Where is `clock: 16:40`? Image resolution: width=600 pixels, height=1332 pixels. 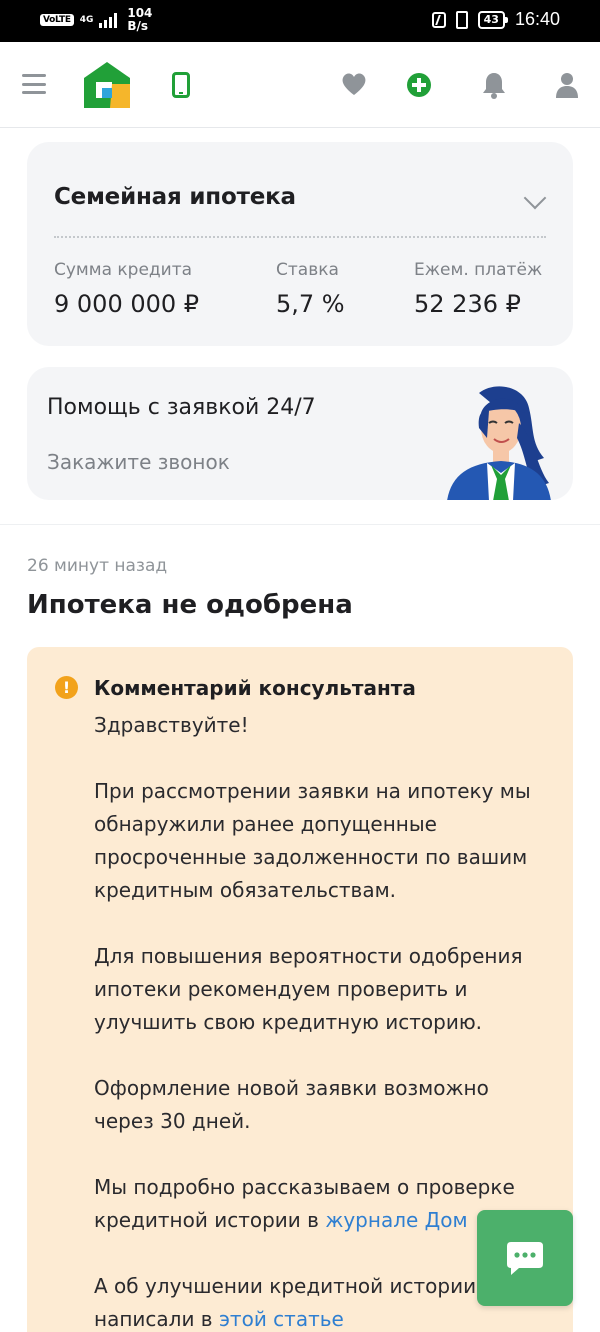
clock: 16:40 is located at coordinates (537, 19).